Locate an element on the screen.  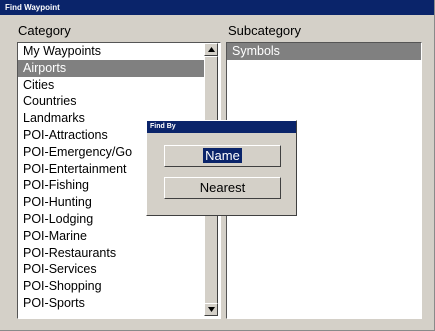
list-item: POI-Services is located at coordinates (111, 269).